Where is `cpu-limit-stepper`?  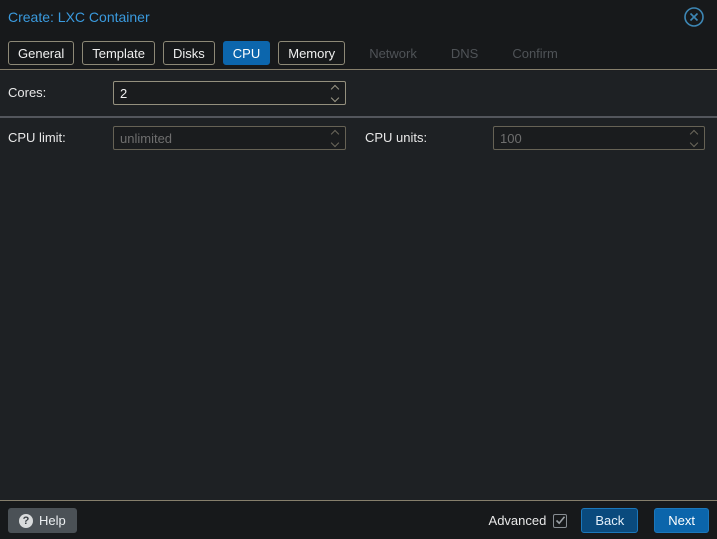 cpu-limit-stepper is located at coordinates (335, 138).